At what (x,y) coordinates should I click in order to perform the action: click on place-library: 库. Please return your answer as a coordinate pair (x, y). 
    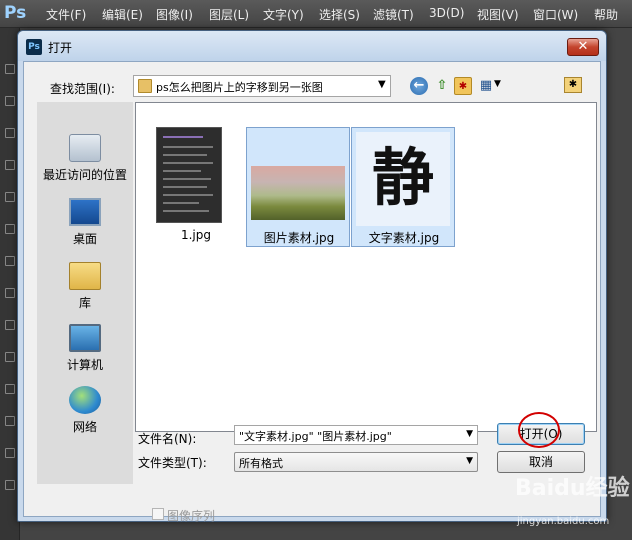
    Looking at the image, I should click on (85, 290).